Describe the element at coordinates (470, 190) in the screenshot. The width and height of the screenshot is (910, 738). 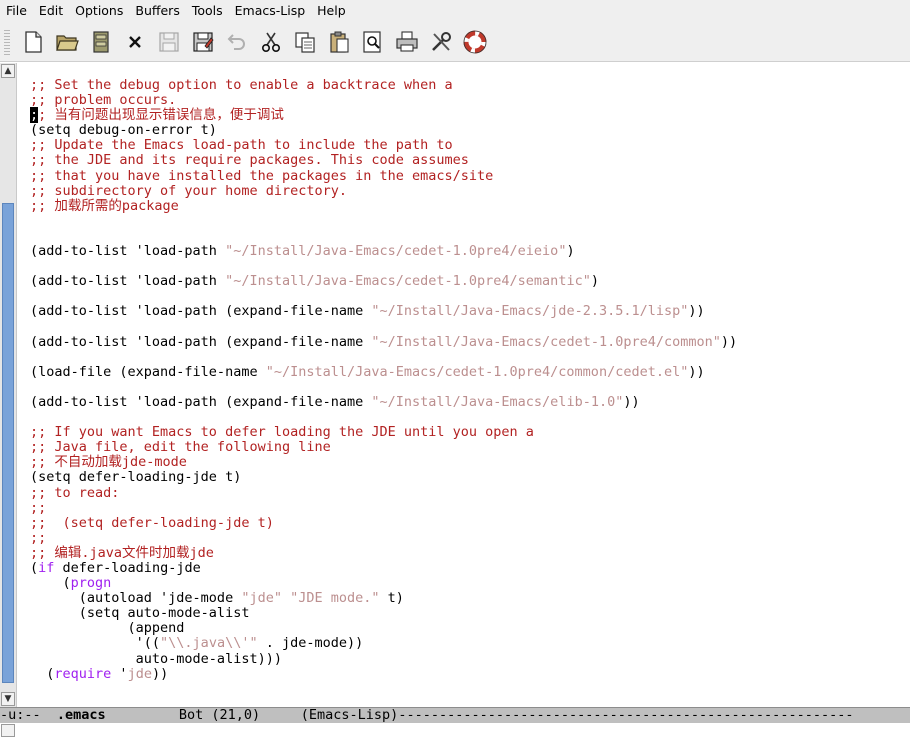
I see `code-line: ;; subdirectory of your home directory.` at that location.